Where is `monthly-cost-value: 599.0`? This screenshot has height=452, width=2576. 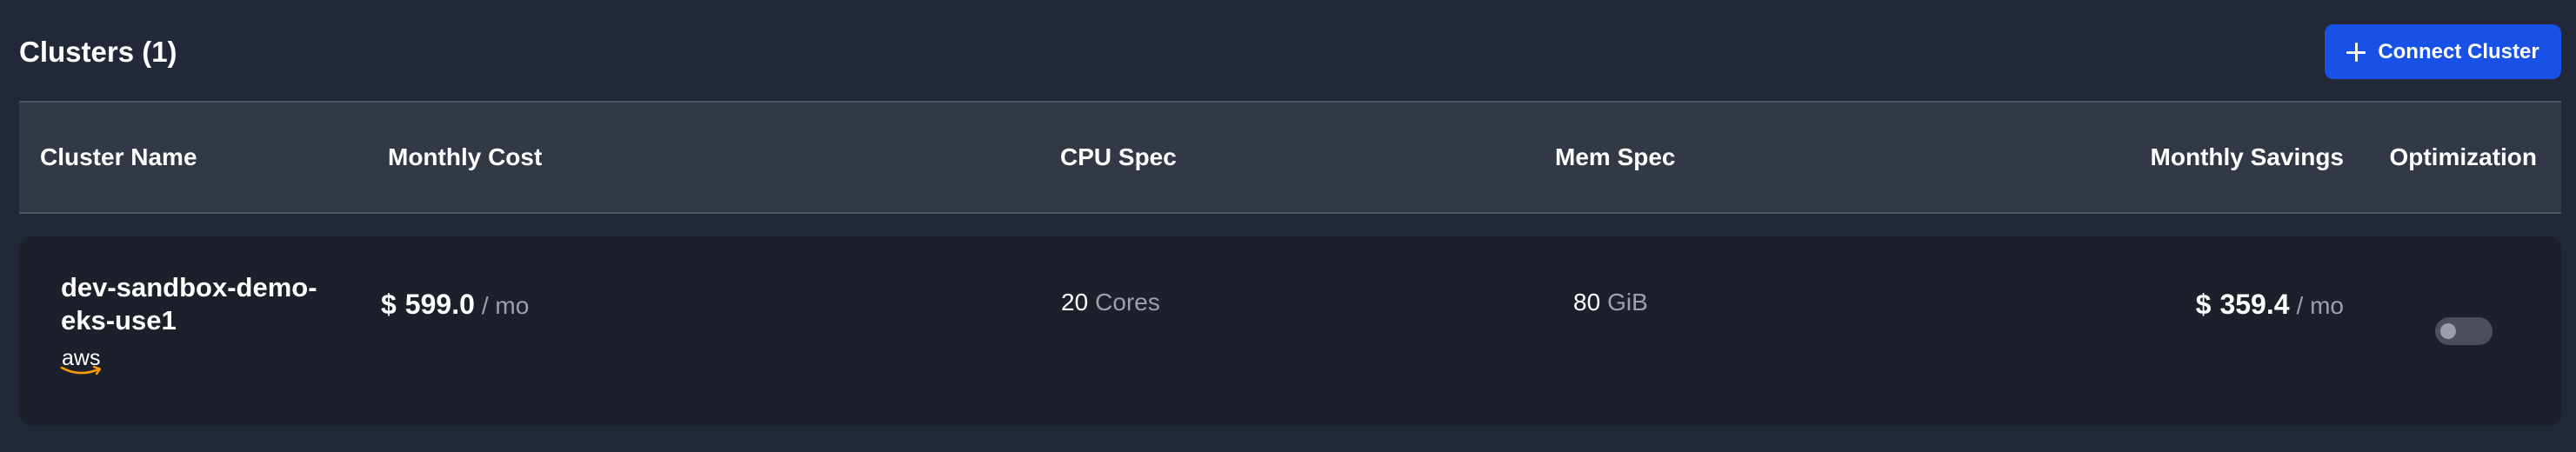 monthly-cost-value: 599.0 is located at coordinates (439, 304).